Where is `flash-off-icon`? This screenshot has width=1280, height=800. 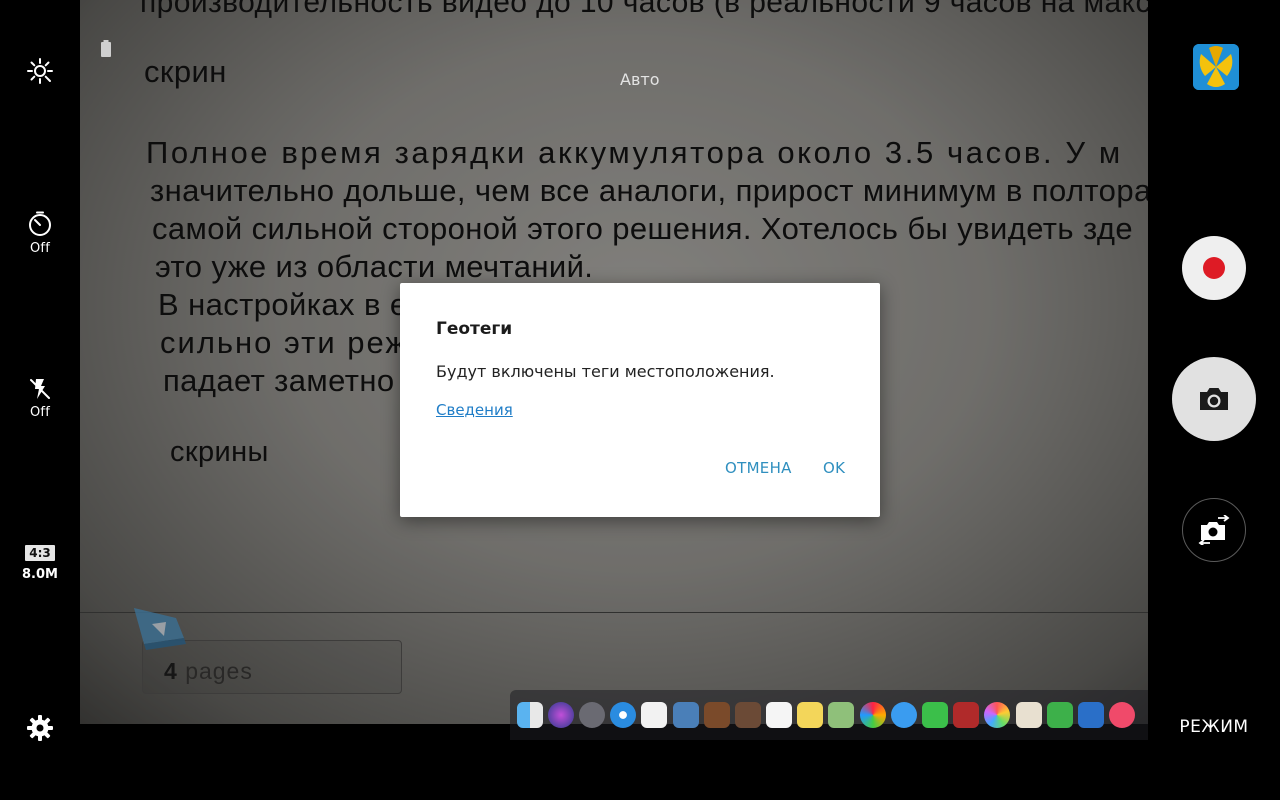
flash-off-icon is located at coordinates (40, 389).